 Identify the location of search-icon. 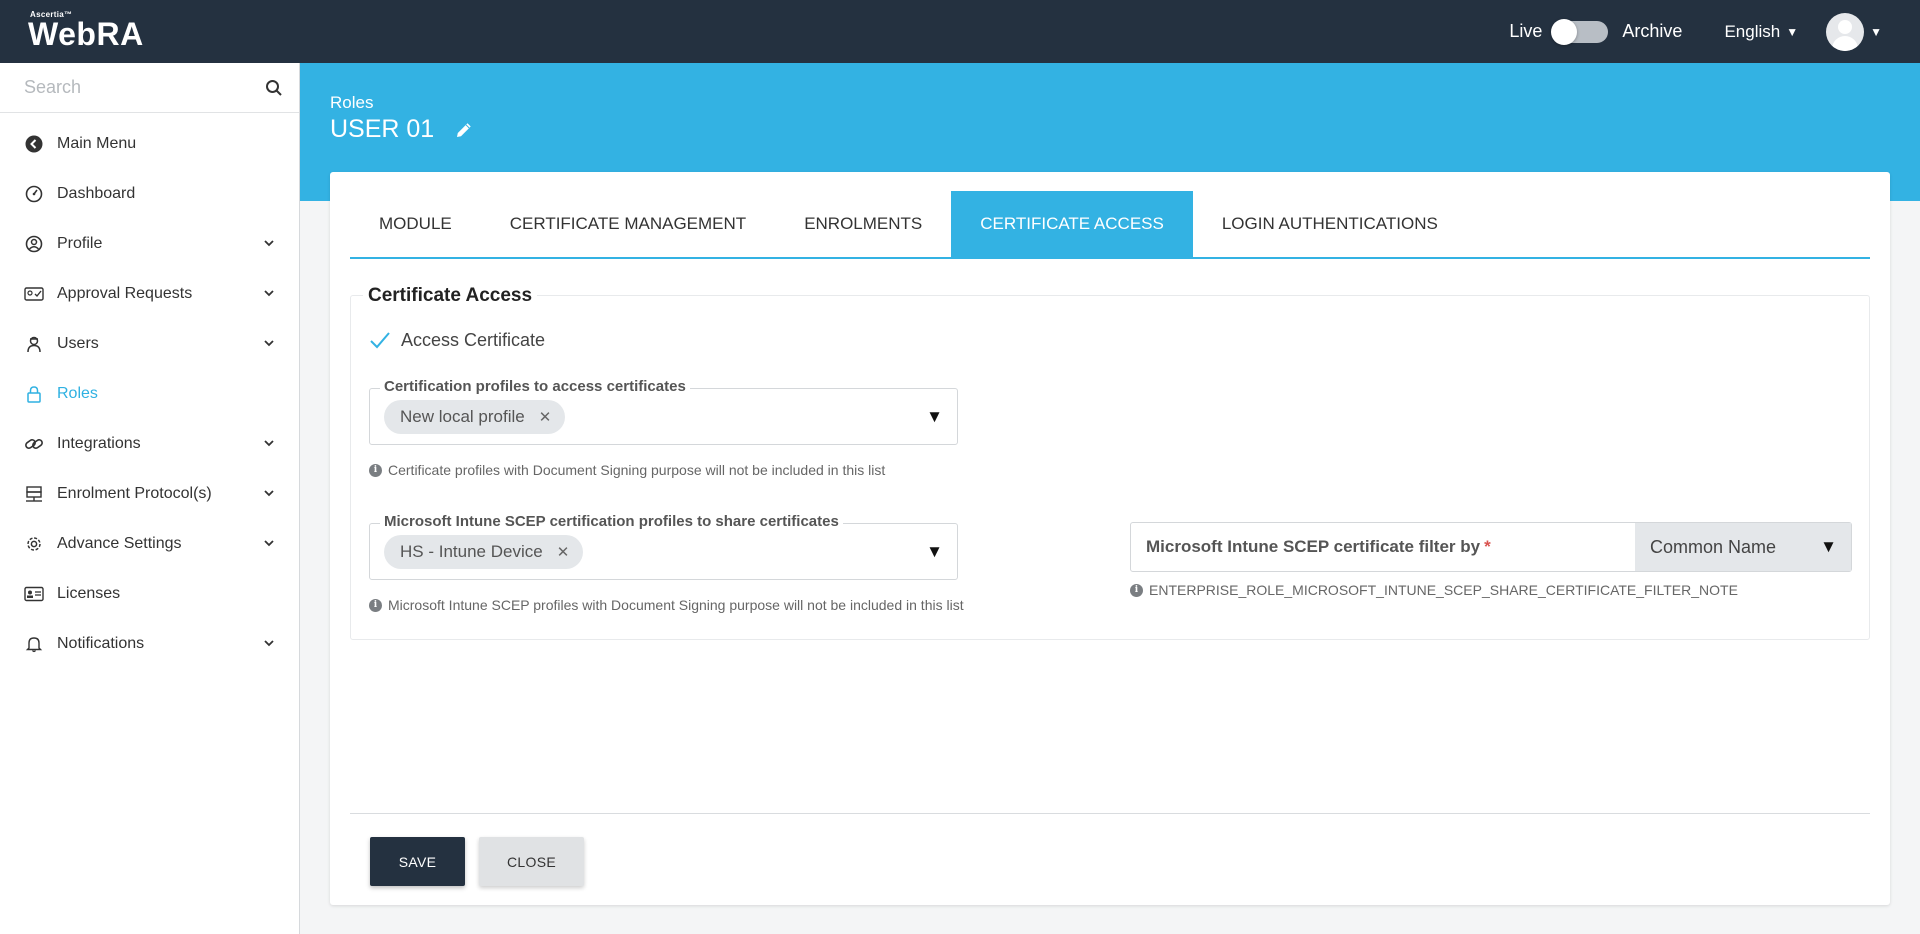
(274, 88).